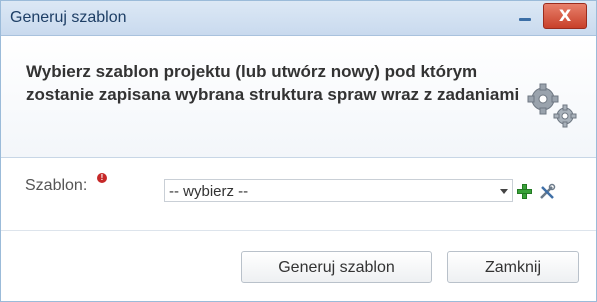 The width and height of the screenshot is (597, 302). I want to click on template-select-value: -- wybierz --, so click(209, 191).